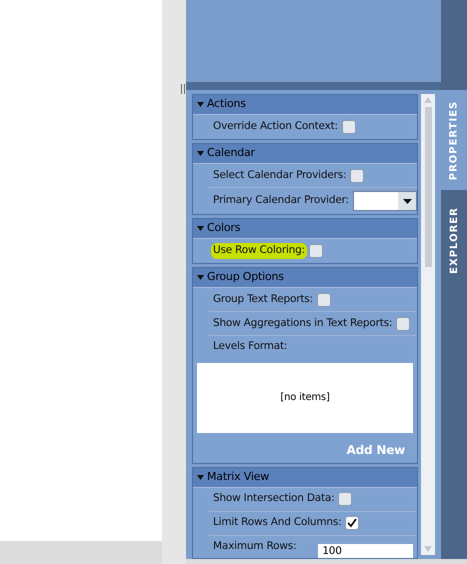 The image size is (467, 564). Describe the element at coordinates (254, 546) in the screenshot. I see `property-label: Maximum Rows:` at that location.